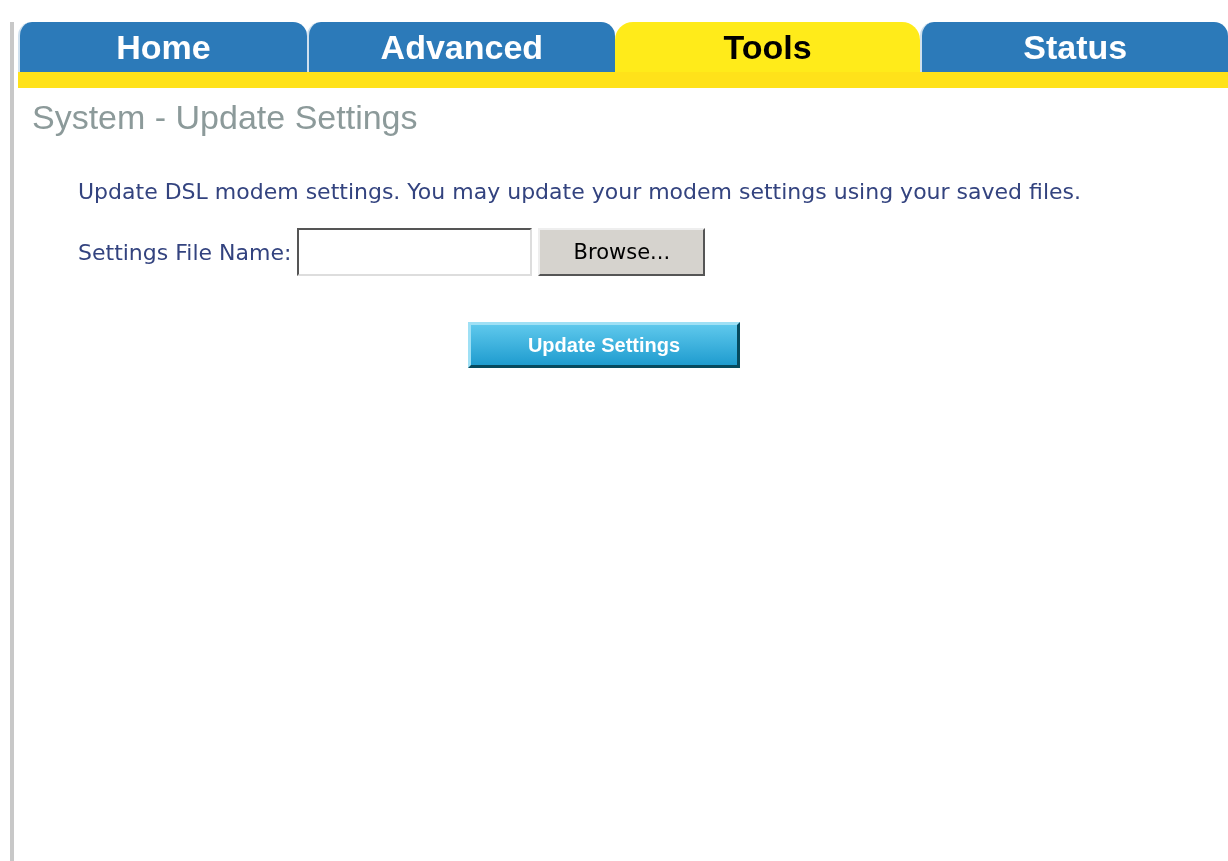 The image size is (1228, 861). Describe the element at coordinates (767, 47) in the screenshot. I see `nav-tab: Tools` at that location.